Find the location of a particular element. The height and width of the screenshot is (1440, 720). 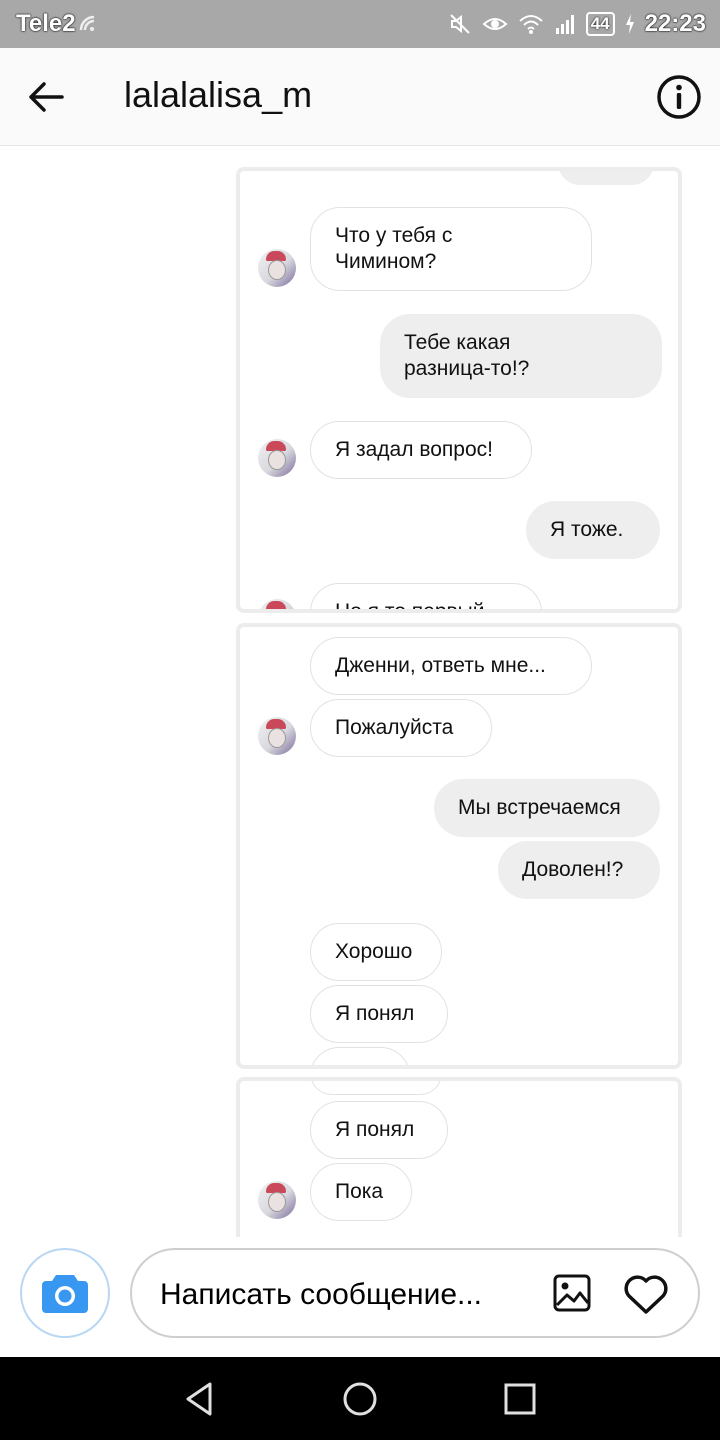

outgoing-message: Тебе какая разница-то!? is located at coordinates (521, 356).